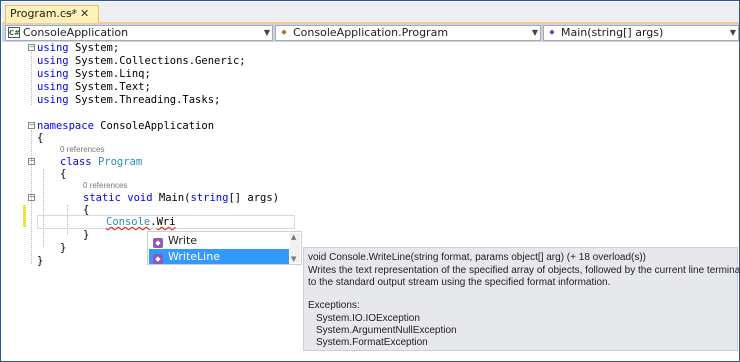 The image size is (740, 362). Describe the element at coordinates (386, 330) in the screenshot. I see `tooltip-exception: System.ArgumentNullException` at that location.